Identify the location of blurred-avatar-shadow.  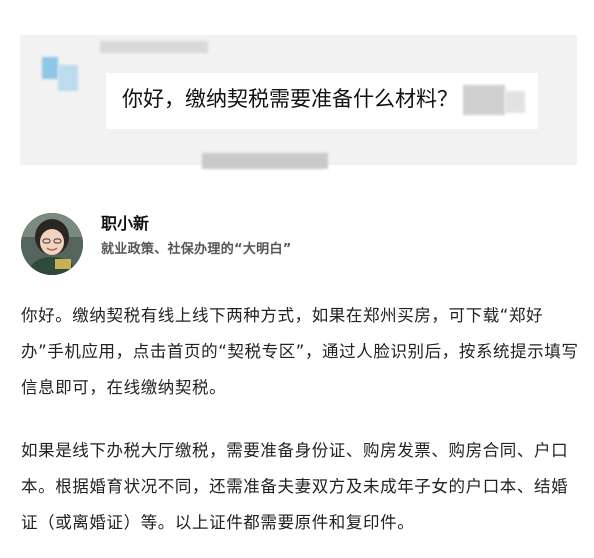
(68, 78).